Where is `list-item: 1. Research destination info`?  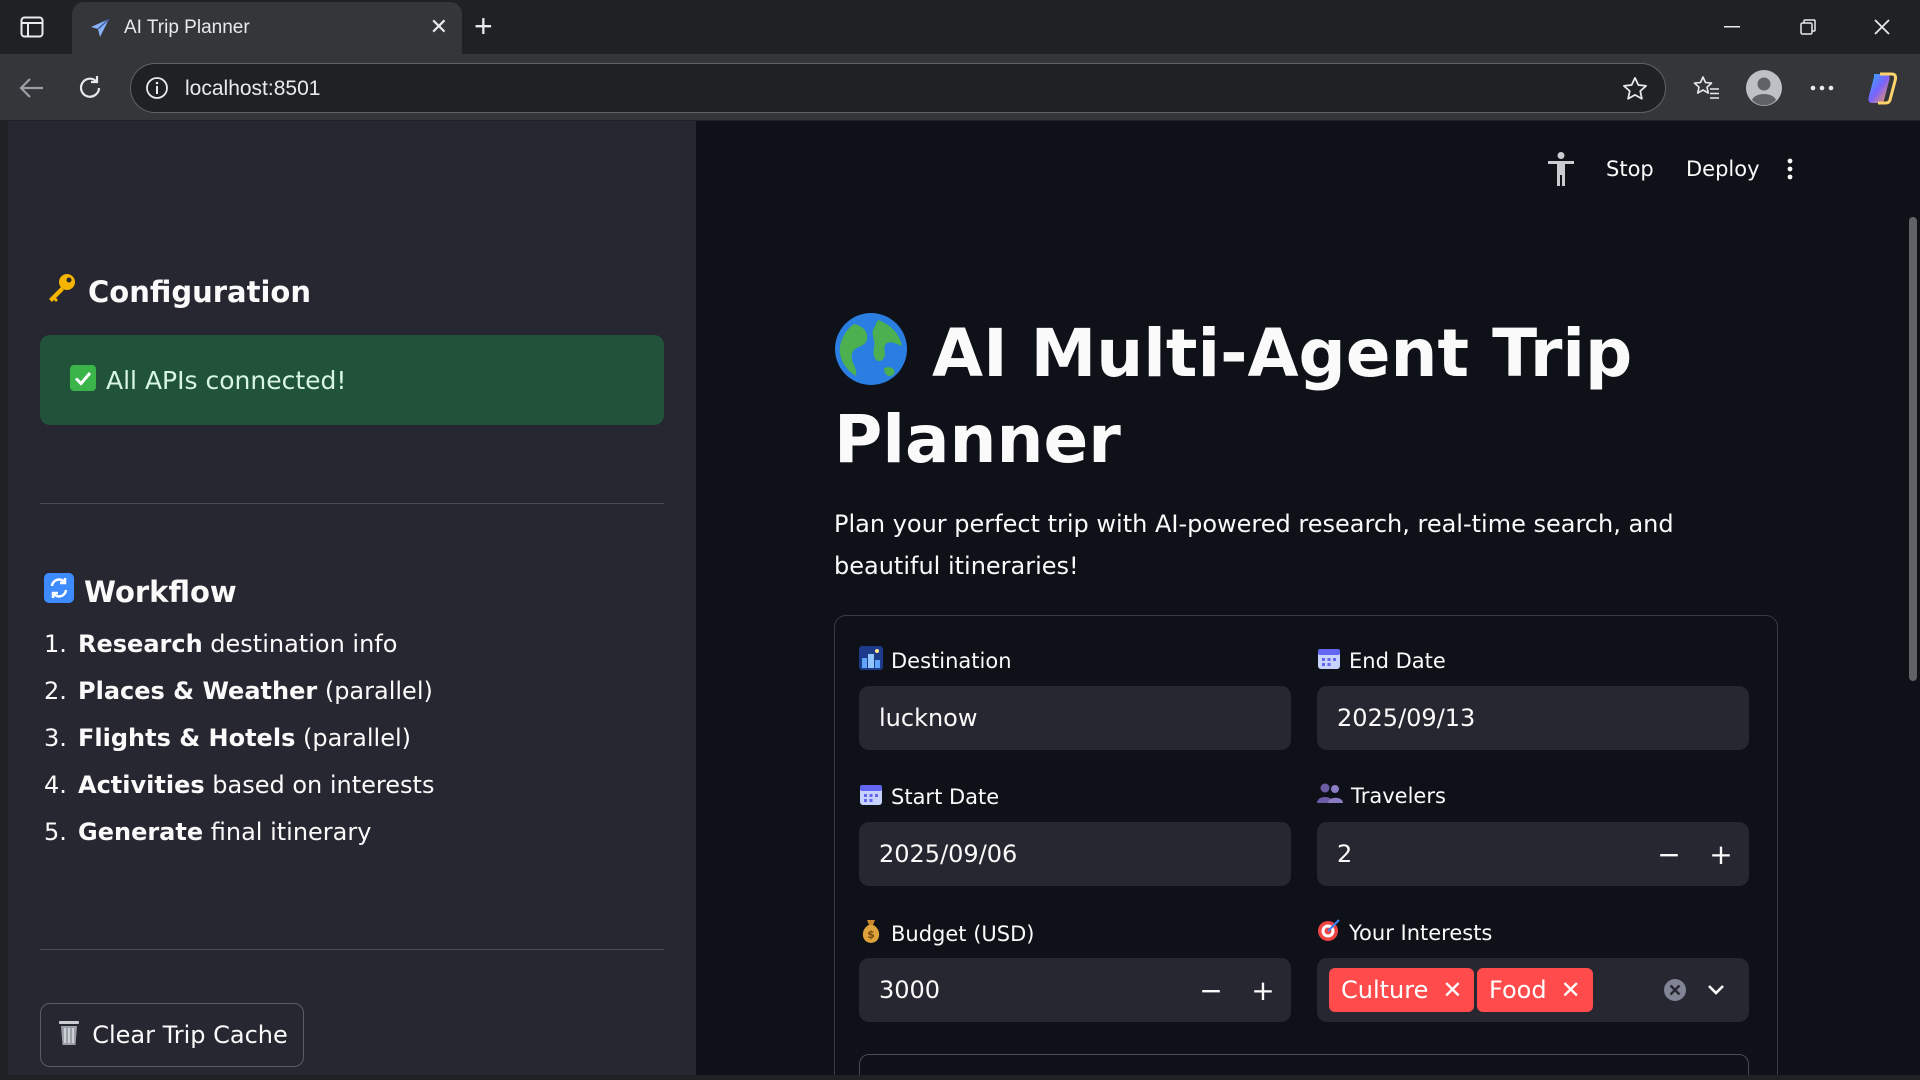
list-item: 1. Research destination info is located at coordinates (221, 644).